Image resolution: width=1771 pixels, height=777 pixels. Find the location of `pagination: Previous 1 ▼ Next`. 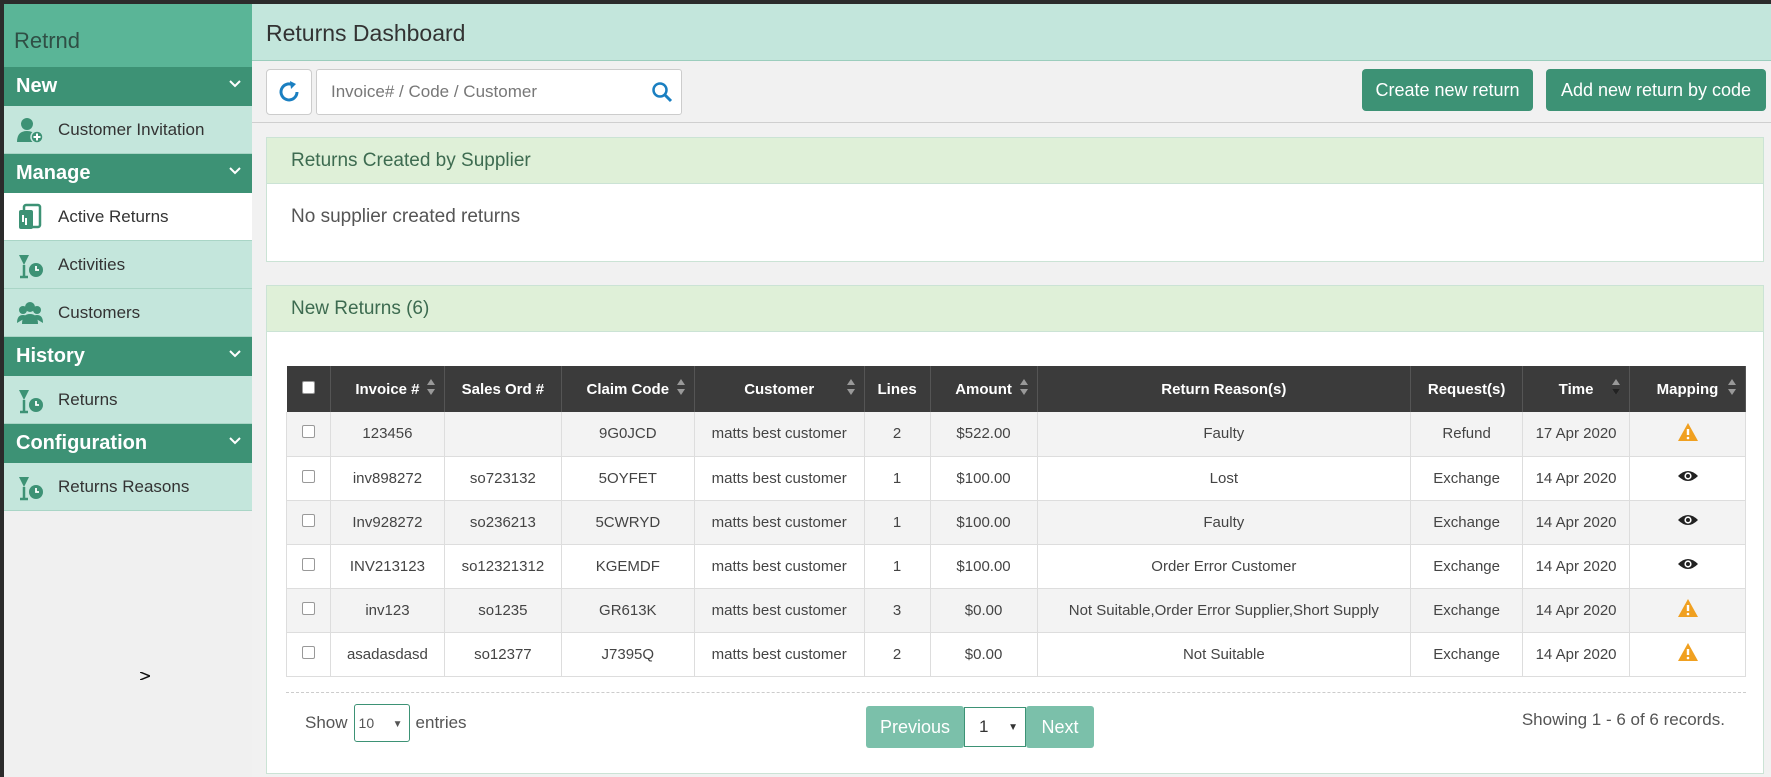

pagination: Previous 1 ▼ Next is located at coordinates (980, 727).